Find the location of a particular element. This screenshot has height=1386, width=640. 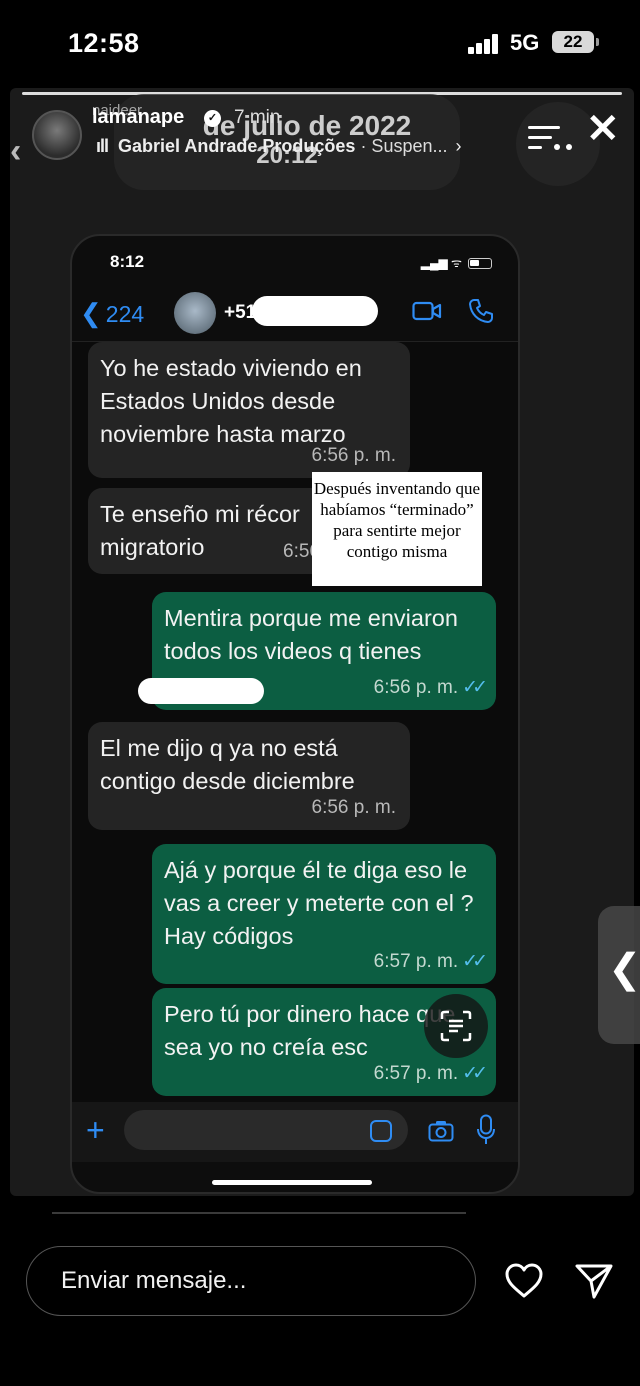

divider is located at coordinates (259, 1213).